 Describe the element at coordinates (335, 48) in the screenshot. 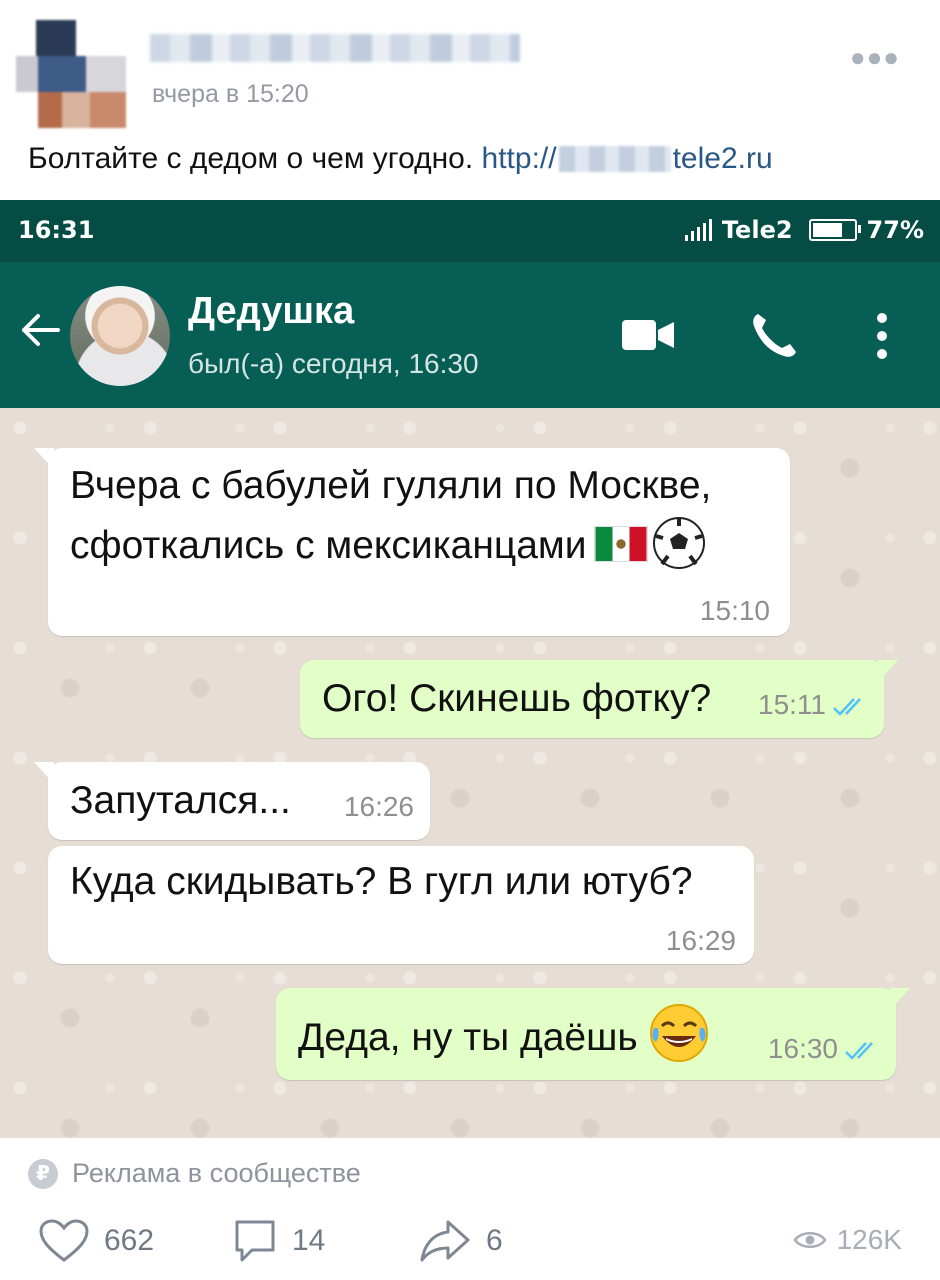

I see `author-name-redacted` at that location.